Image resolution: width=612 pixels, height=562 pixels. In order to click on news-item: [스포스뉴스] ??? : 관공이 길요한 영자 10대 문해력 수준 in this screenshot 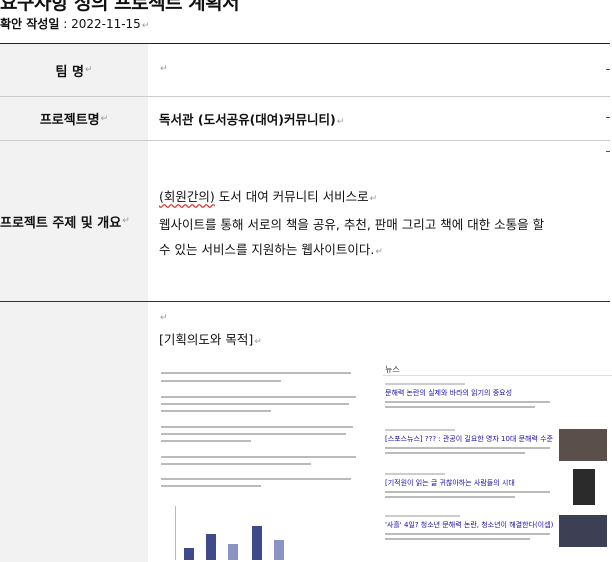, I will do `click(470, 441)`.